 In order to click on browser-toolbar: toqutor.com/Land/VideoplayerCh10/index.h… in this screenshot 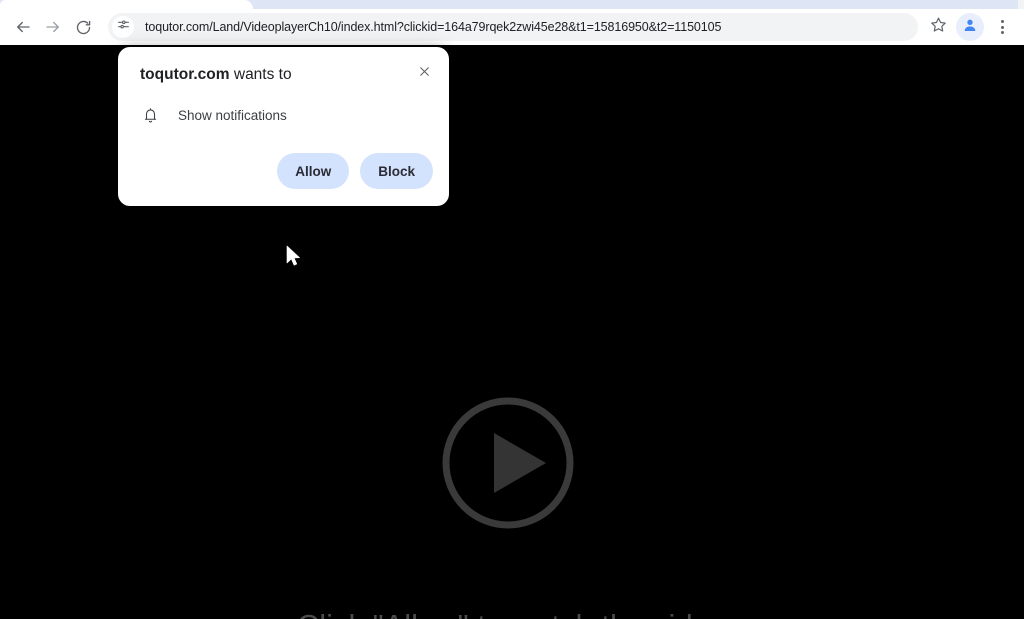, I will do `click(512, 27)`.